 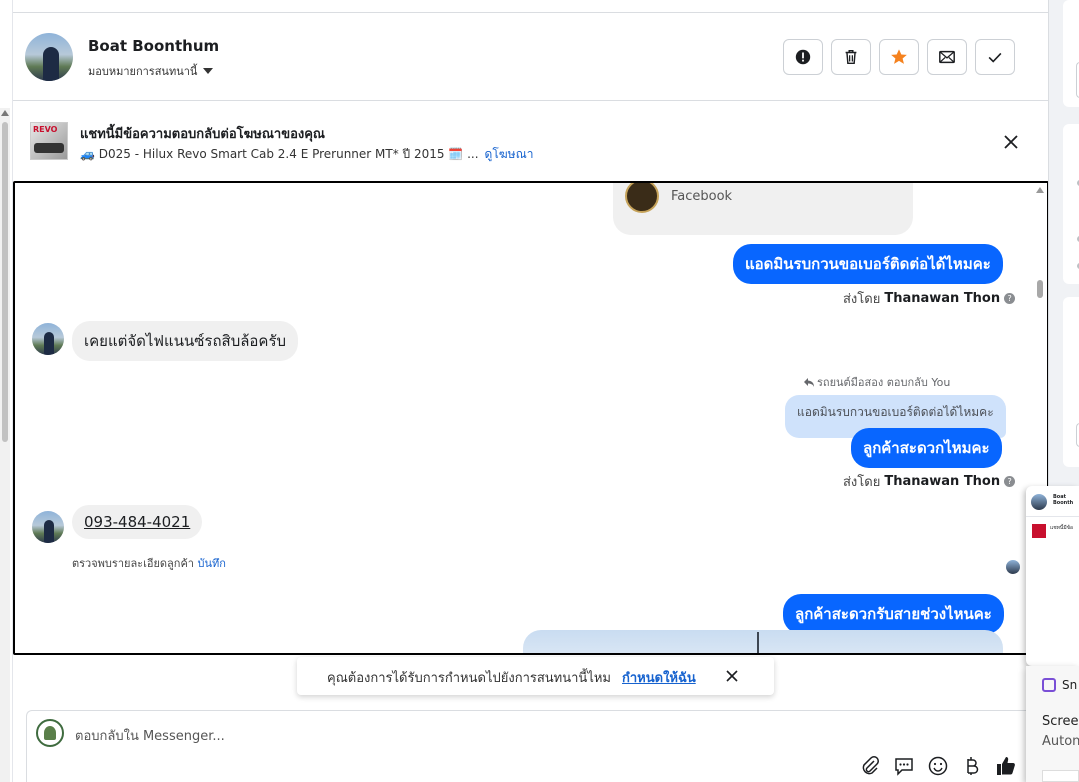 I want to click on detect-text: ตรวจพบรายละเอียดลูกค้า, so click(x=133, y=563).